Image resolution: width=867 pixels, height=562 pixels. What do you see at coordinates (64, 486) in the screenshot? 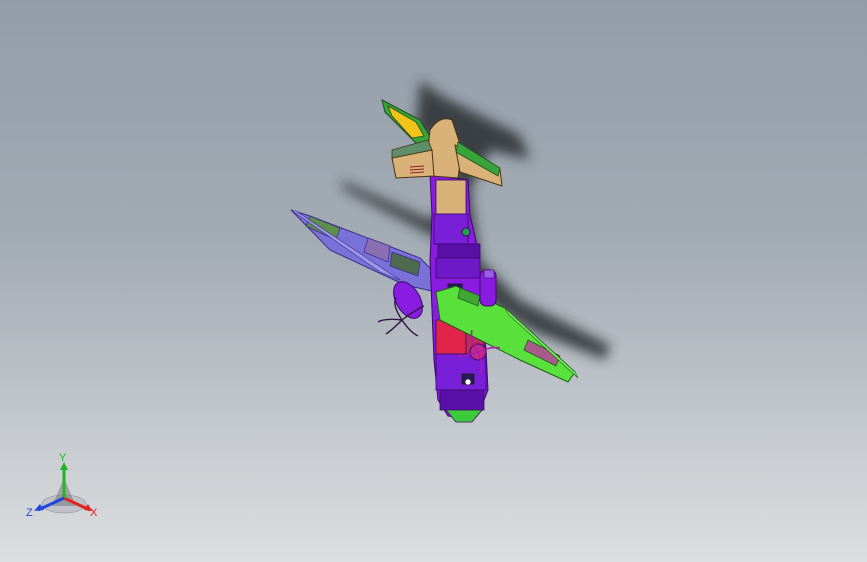
I see `coordinate-triad: Y X Z` at bounding box center [64, 486].